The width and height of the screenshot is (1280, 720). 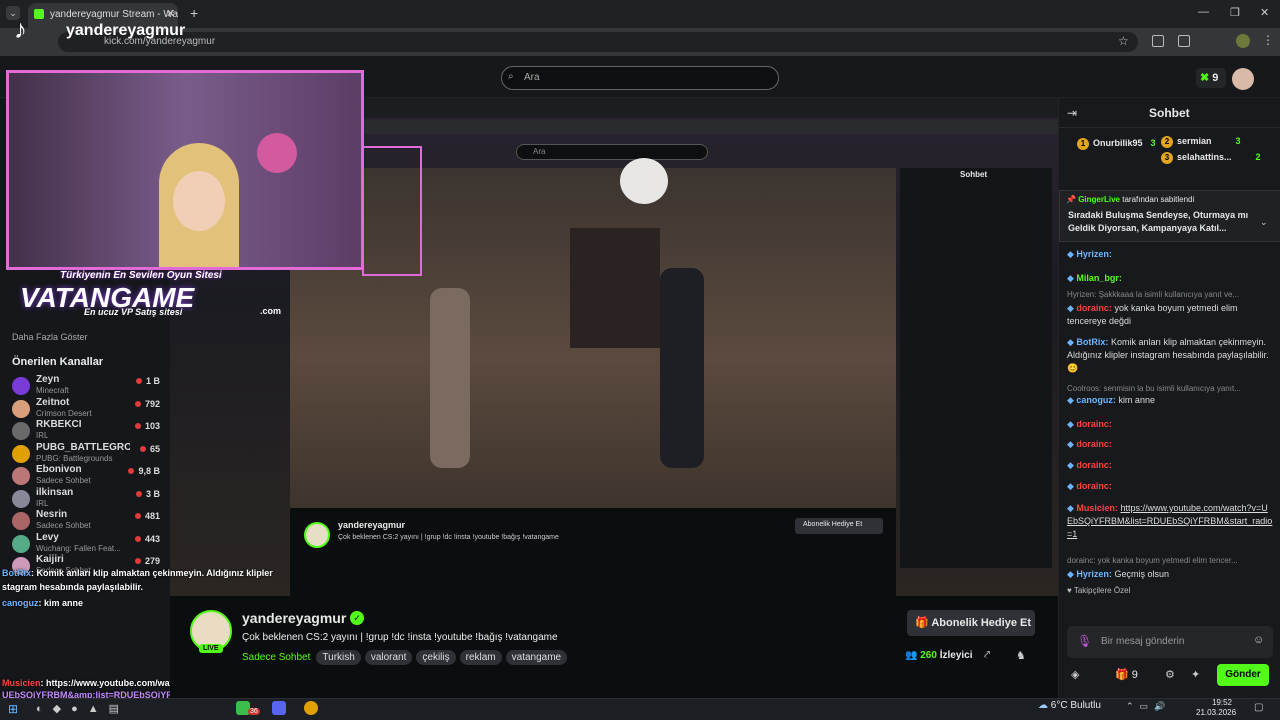 I want to click on clock: 19:52 21.03.2026, so click(x=1216, y=708).